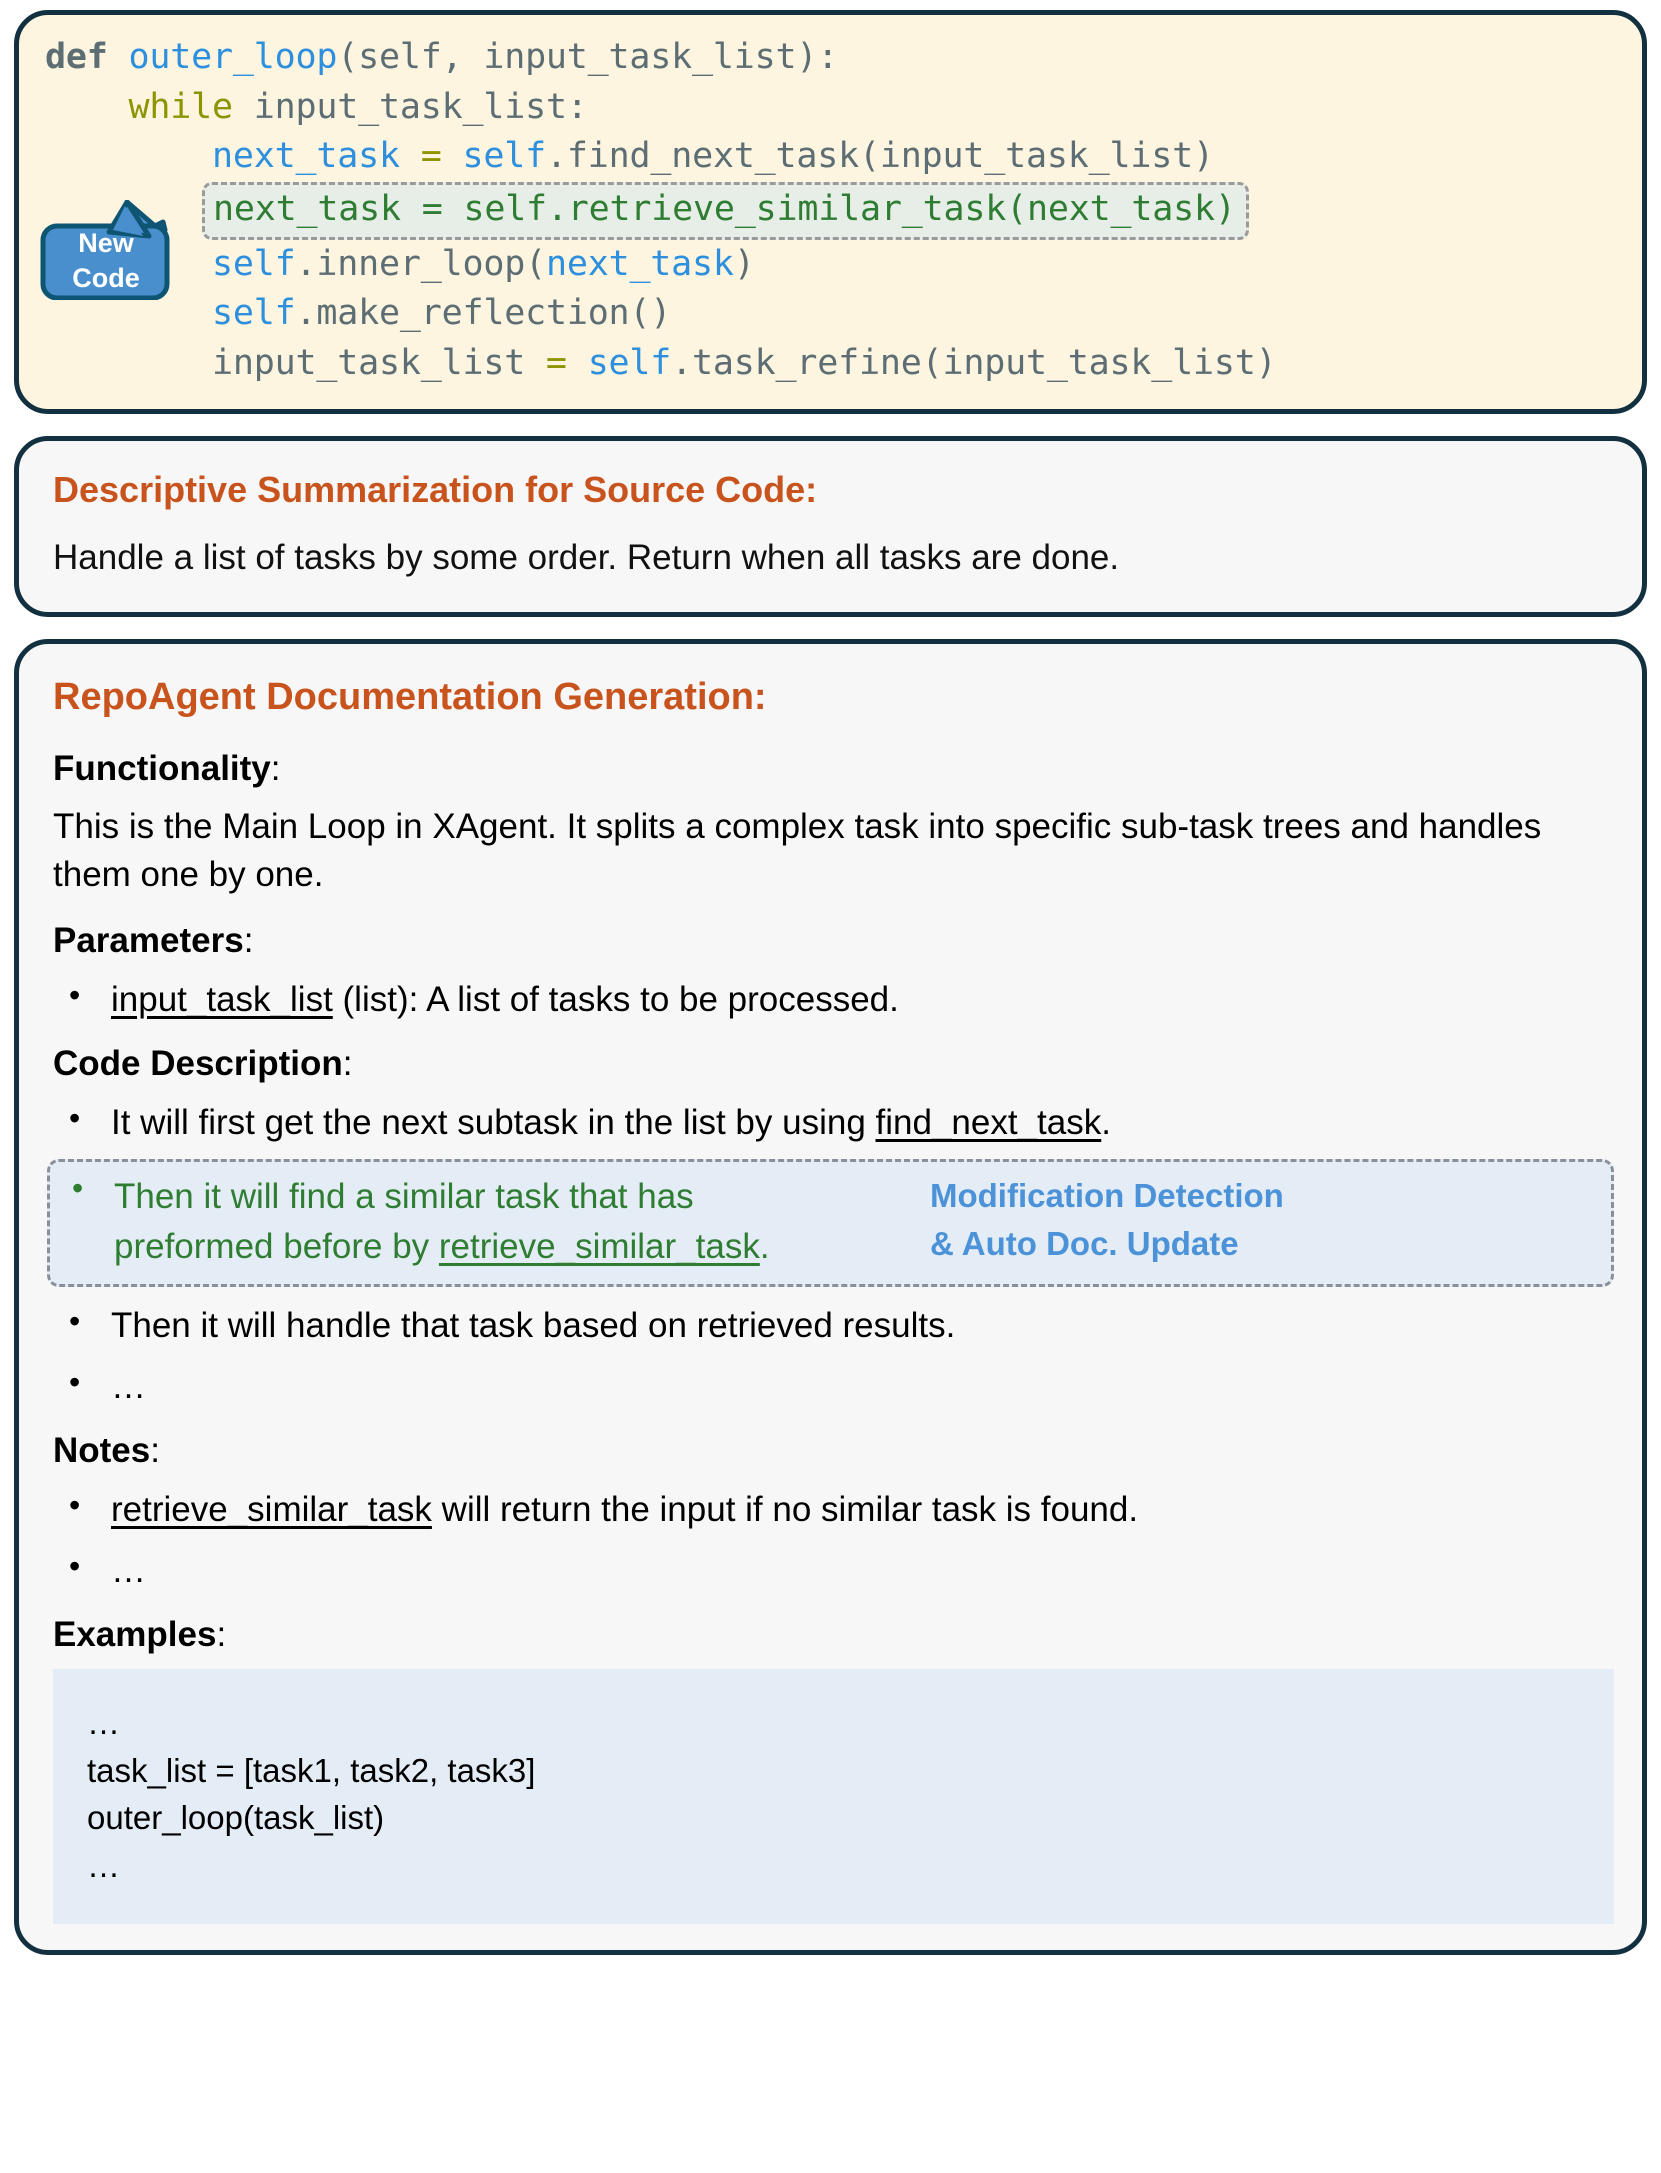 The height and width of the screenshot is (2173, 1661). Describe the element at coordinates (833, 1635) in the screenshot. I see `examples-heading: Examples:` at that location.